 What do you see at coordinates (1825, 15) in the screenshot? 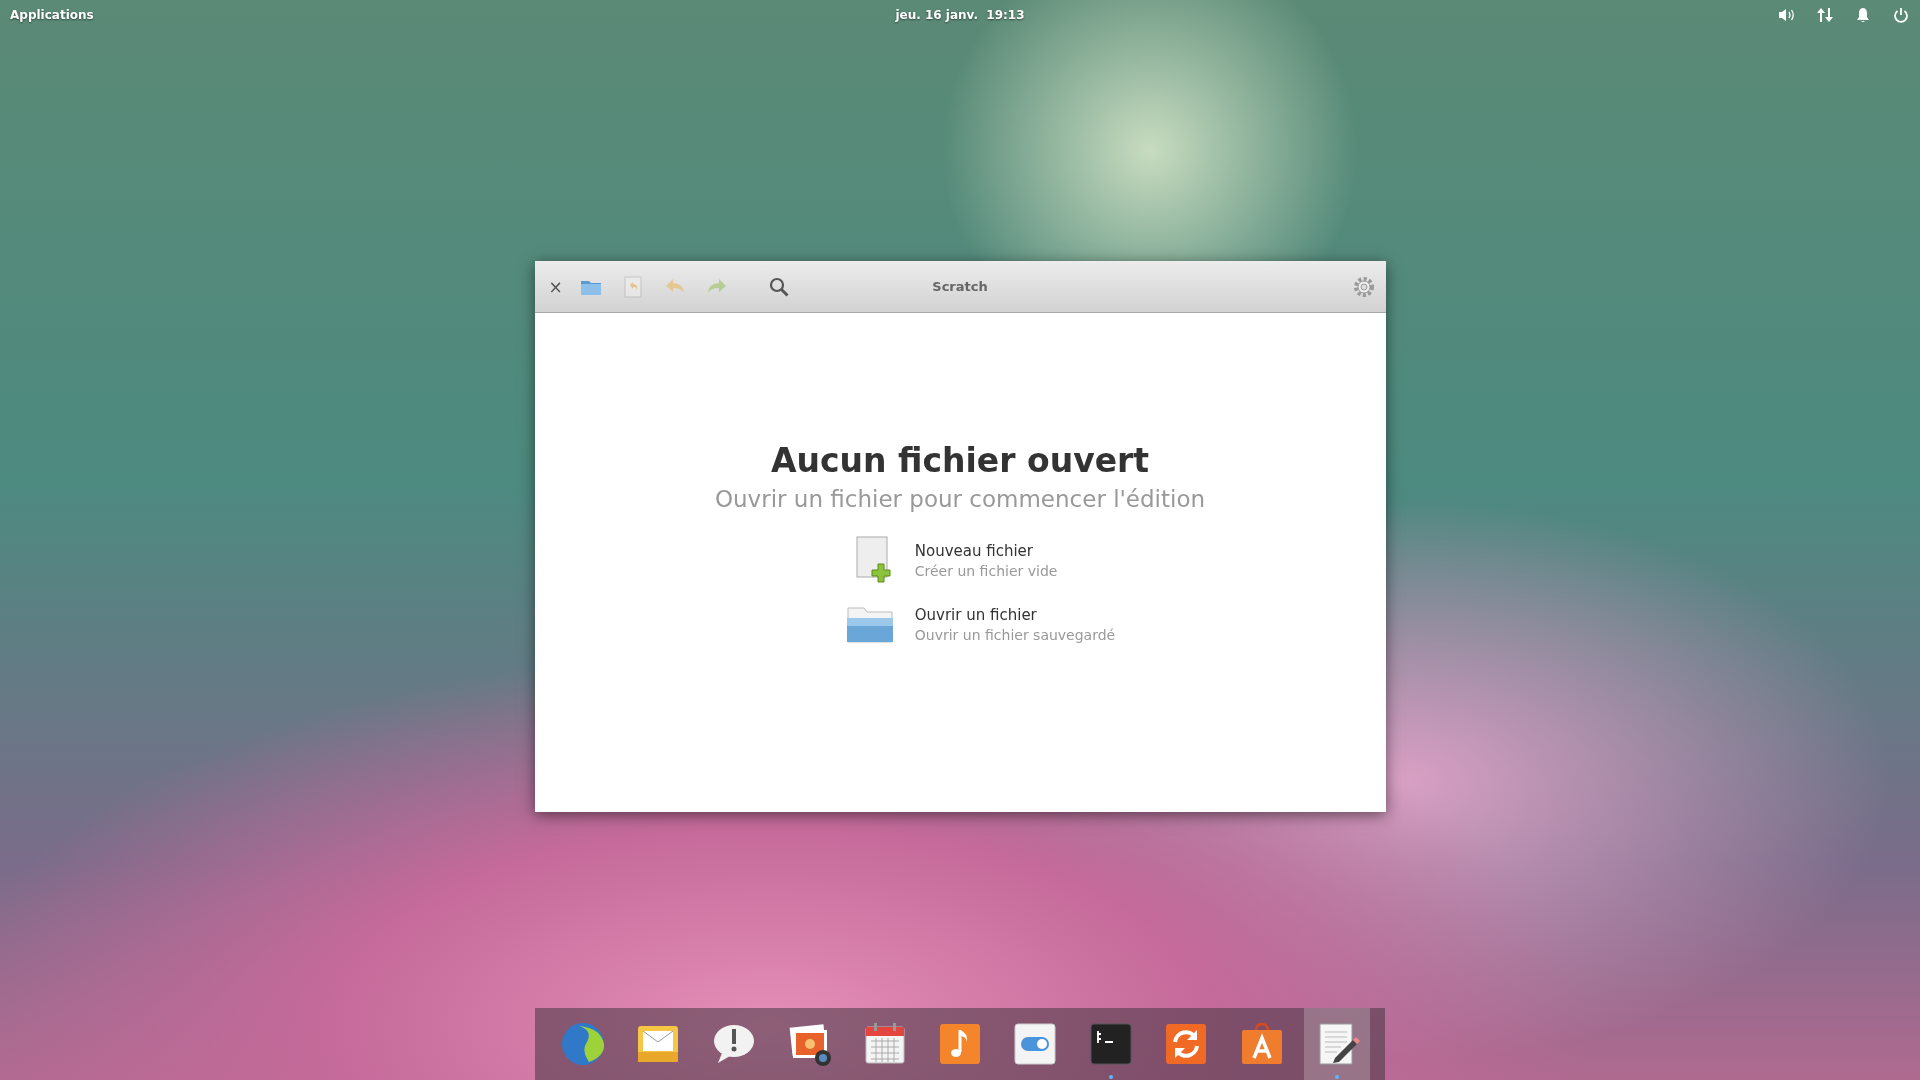
I see `network-arrows-icon` at bounding box center [1825, 15].